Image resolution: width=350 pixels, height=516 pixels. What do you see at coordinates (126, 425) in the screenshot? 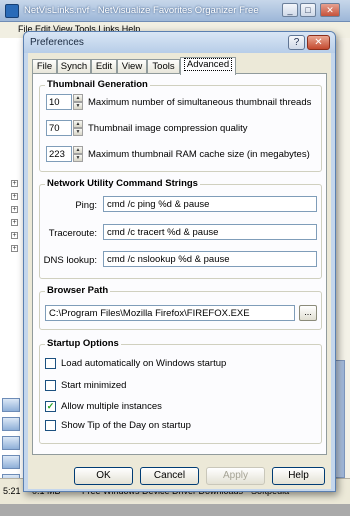
I see `checkbox-label: Show Tip of the Day on startup` at bounding box center [126, 425].